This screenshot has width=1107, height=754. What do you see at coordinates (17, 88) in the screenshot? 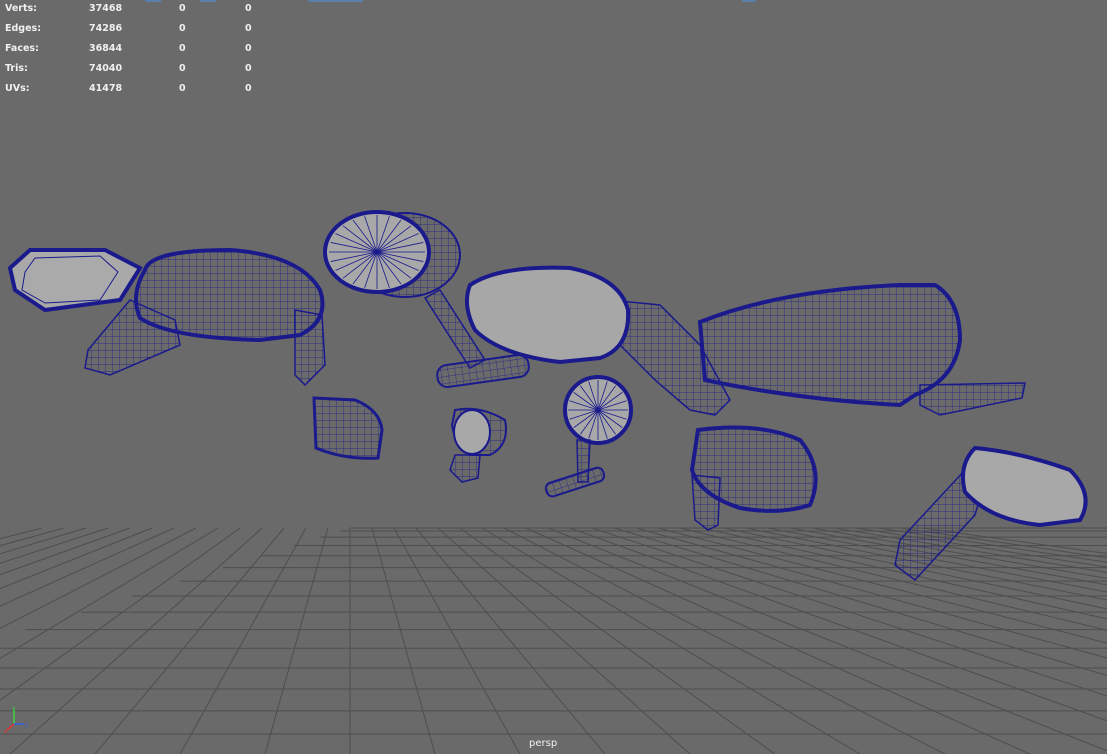
I see `hud-row-label: UVs:` at bounding box center [17, 88].